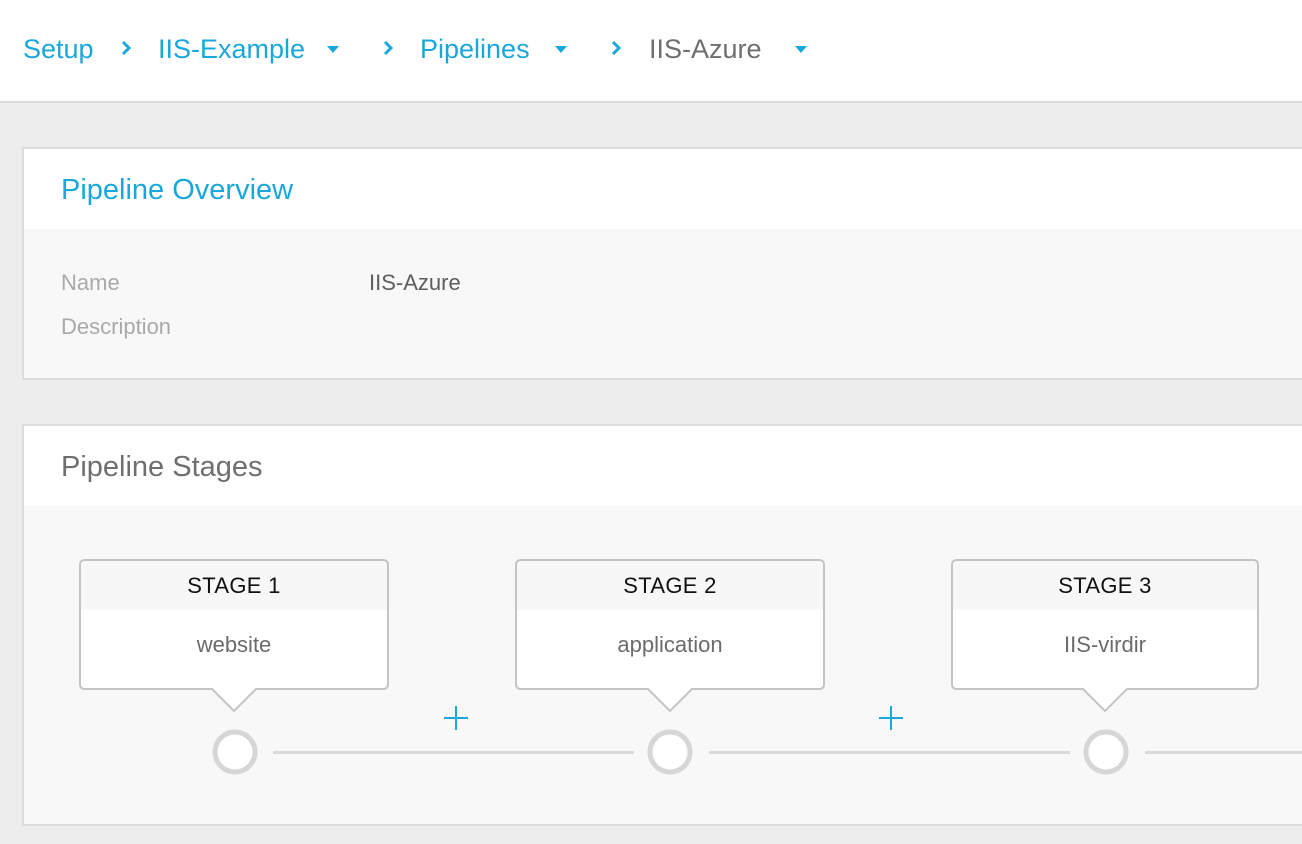  I want to click on name-label: Name, so click(90, 282).